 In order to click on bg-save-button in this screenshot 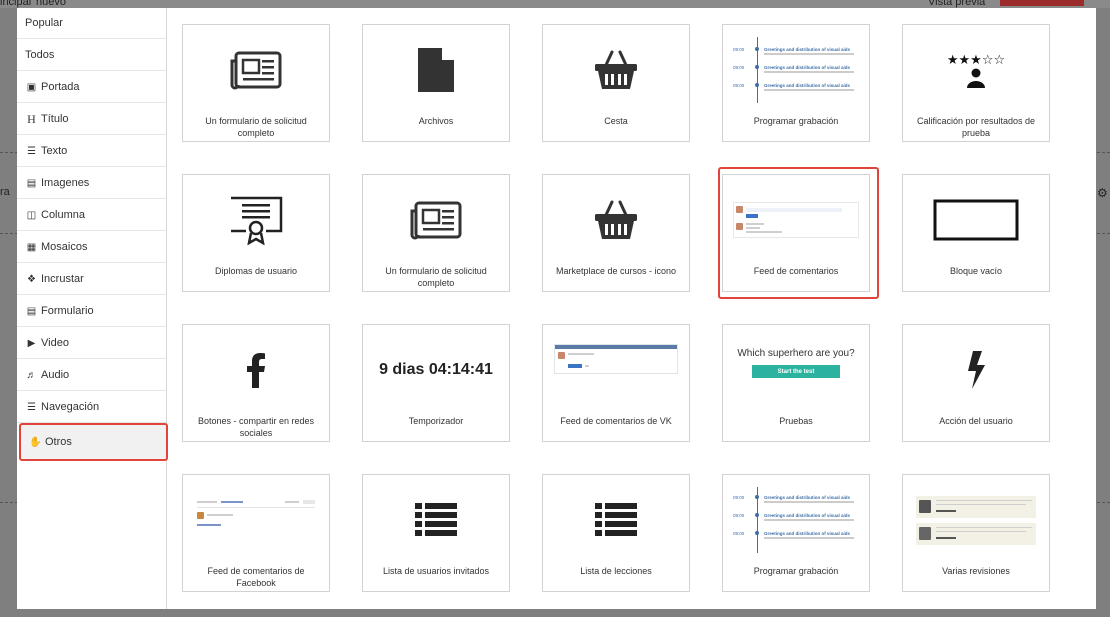, I will do `click(1042, 3)`.